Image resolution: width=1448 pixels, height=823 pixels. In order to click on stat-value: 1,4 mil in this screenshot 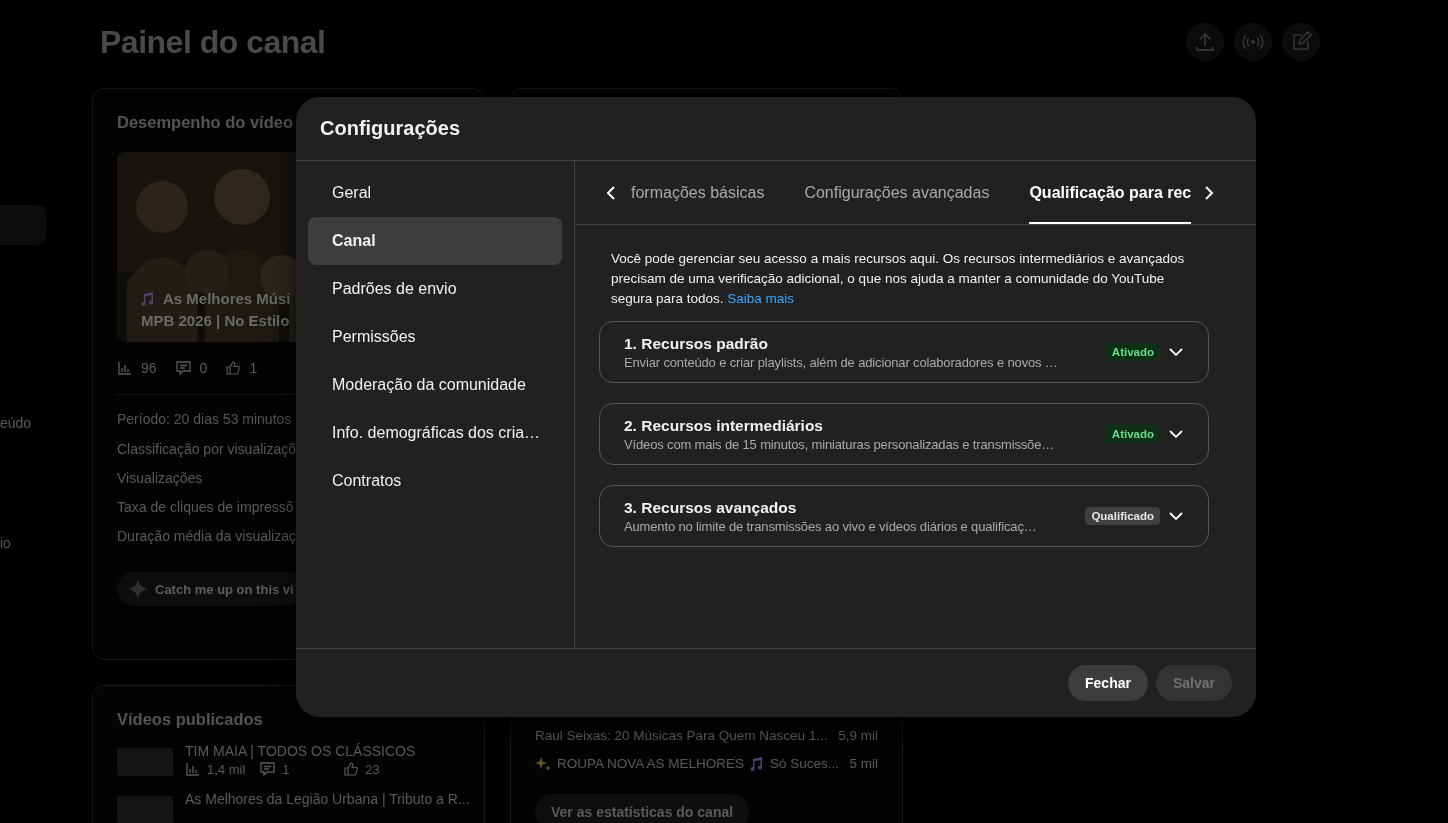, I will do `click(226, 769)`.